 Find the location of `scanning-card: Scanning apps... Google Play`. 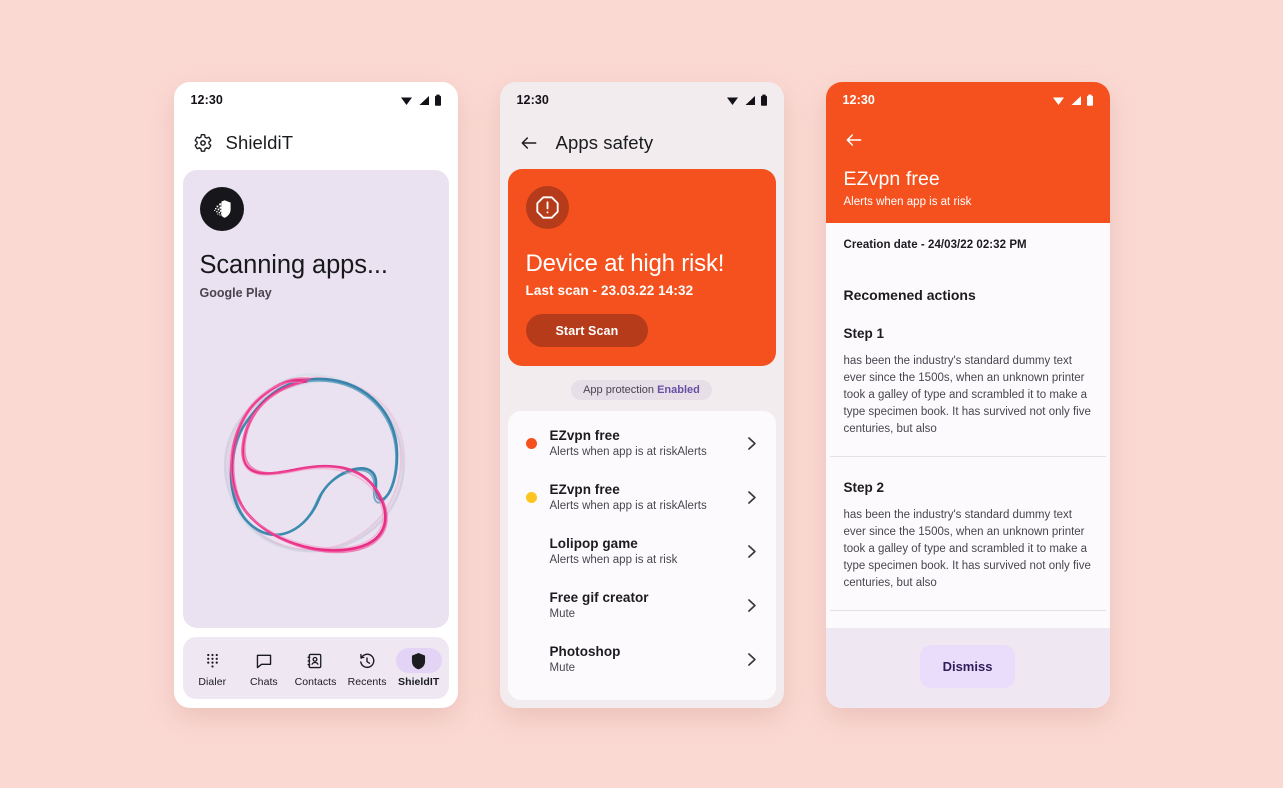

scanning-card: Scanning apps... Google Play is located at coordinates (315, 399).